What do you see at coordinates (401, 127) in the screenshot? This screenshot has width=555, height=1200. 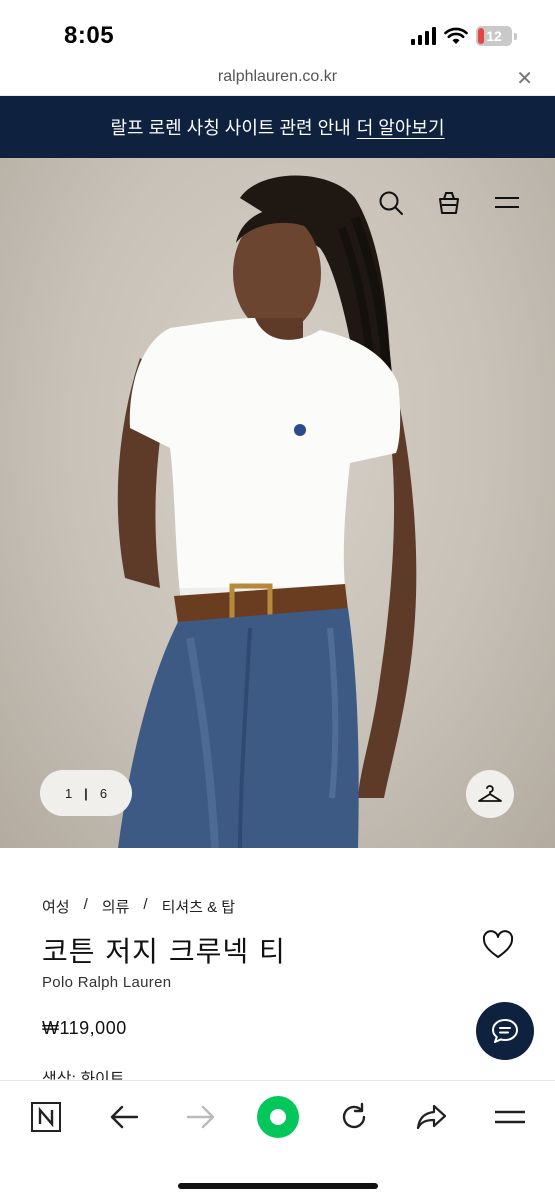 I see `banner-learn-more-link: 더 알아보기` at bounding box center [401, 127].